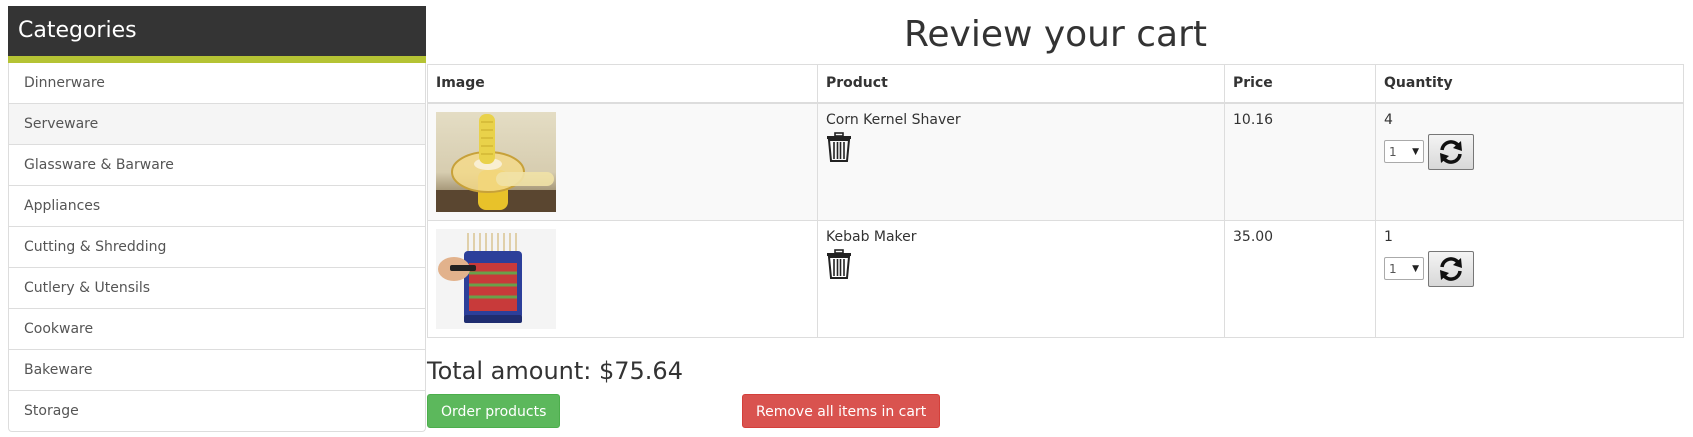 This screenshot has width=1693, height=437. Describe the element at coordinates (217, 205) in the screenshot. I see `sidebar-item-appliances: Appliances` at that location.